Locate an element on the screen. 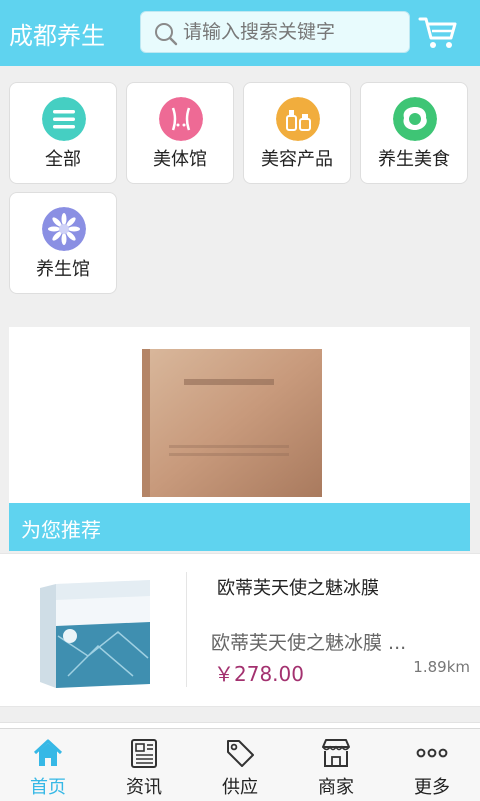 The width and height of the screenshot is (480, 801). tab-home: 首页 is located at coordinates (48, 765).